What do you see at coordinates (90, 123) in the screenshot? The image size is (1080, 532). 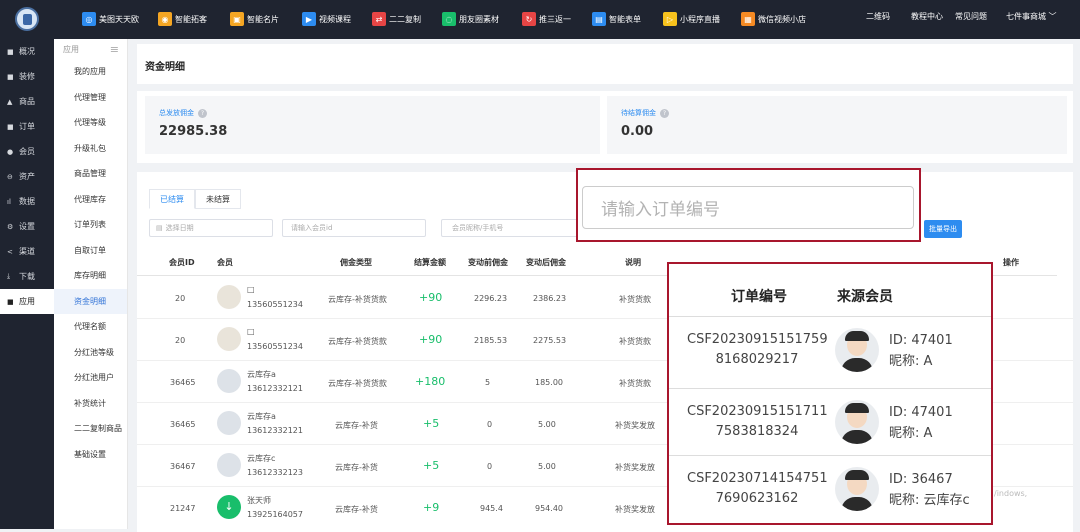 I see `submenu-item-agent-level: 代理等级` at bounding box center [90, 123].